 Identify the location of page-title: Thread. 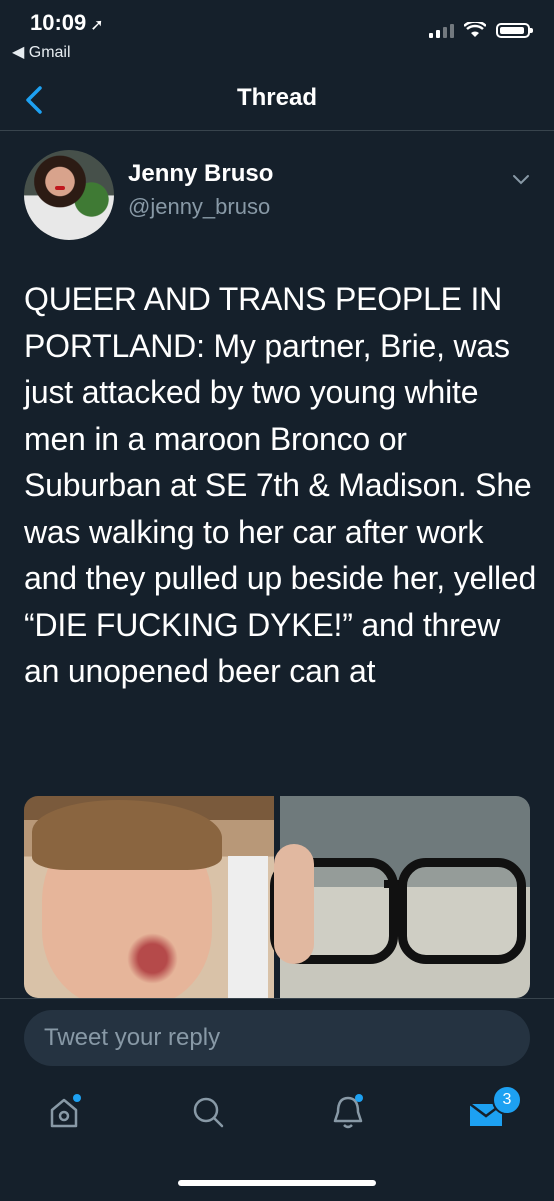
(276, 97).